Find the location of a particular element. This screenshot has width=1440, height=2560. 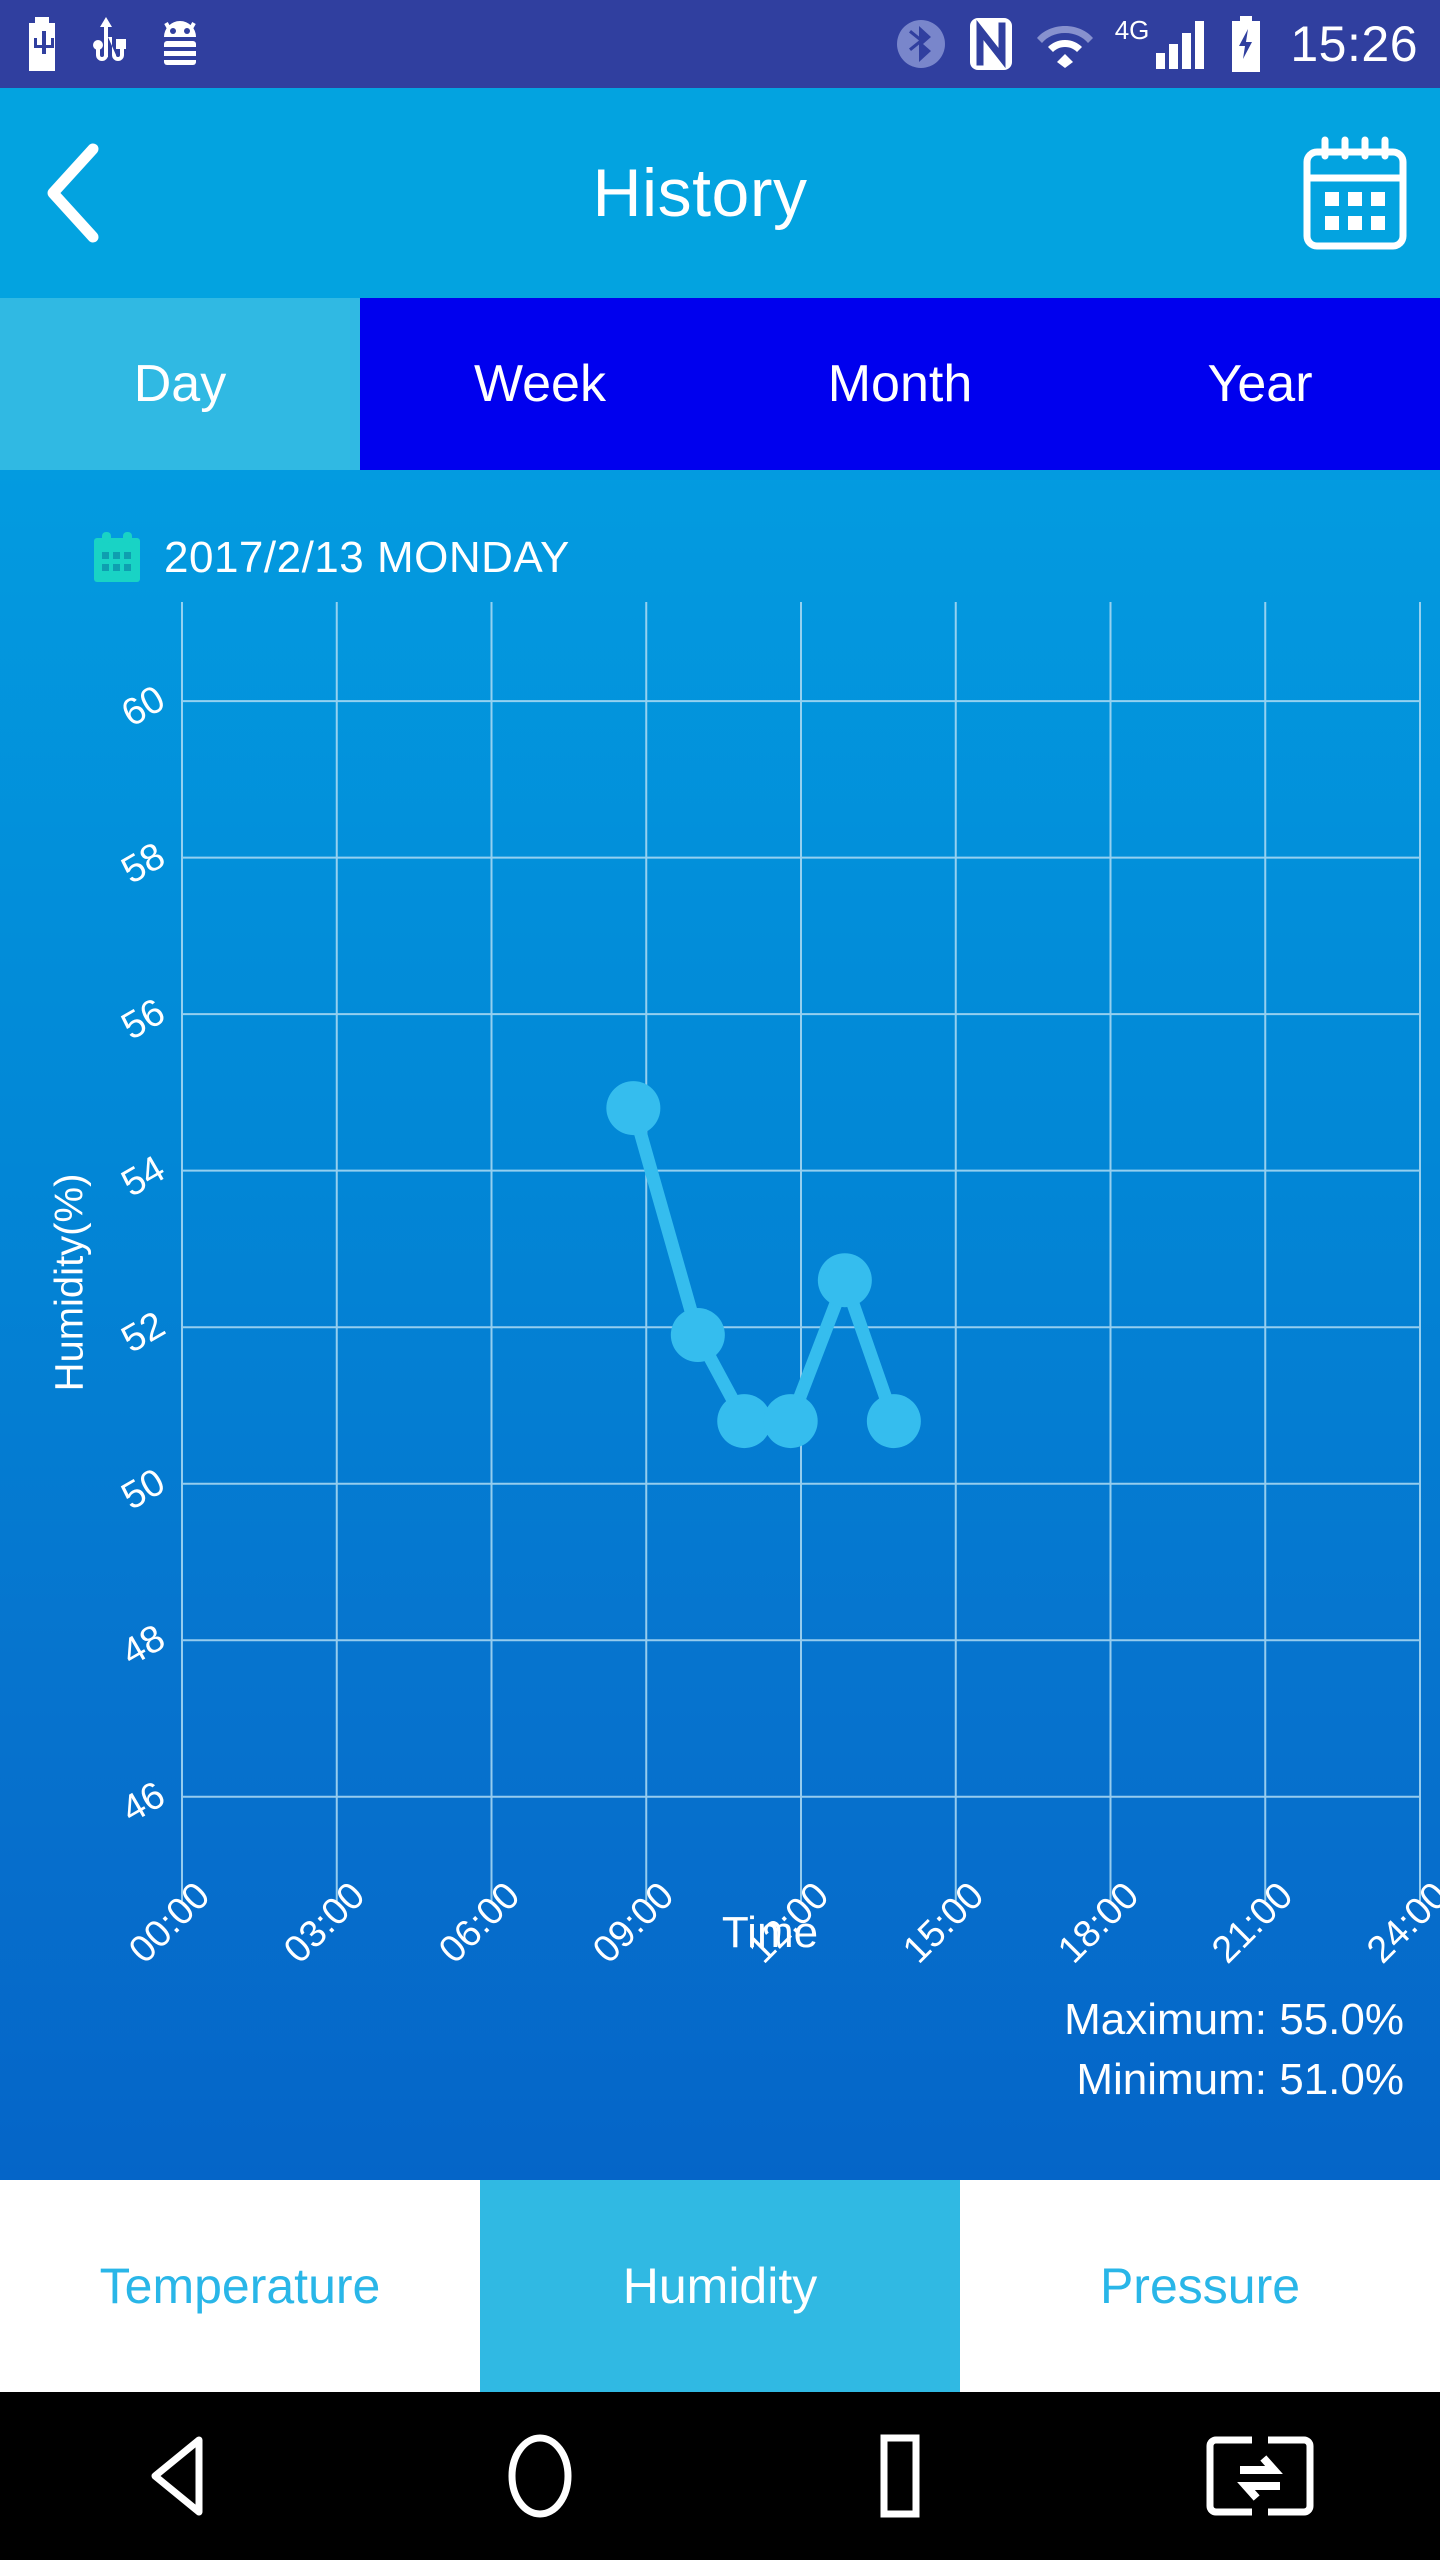

back-arrow-icon is located at coordinates (73, 193).